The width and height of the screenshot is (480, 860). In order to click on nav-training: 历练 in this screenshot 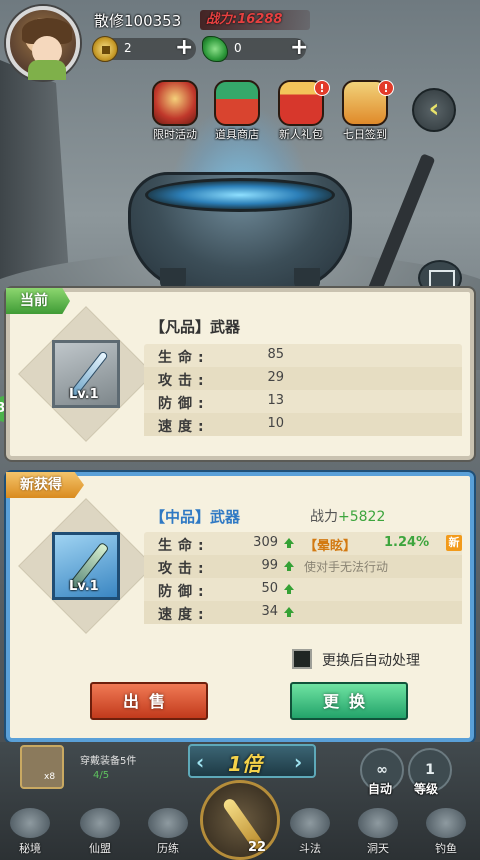, I will do `click(168, 832)`.